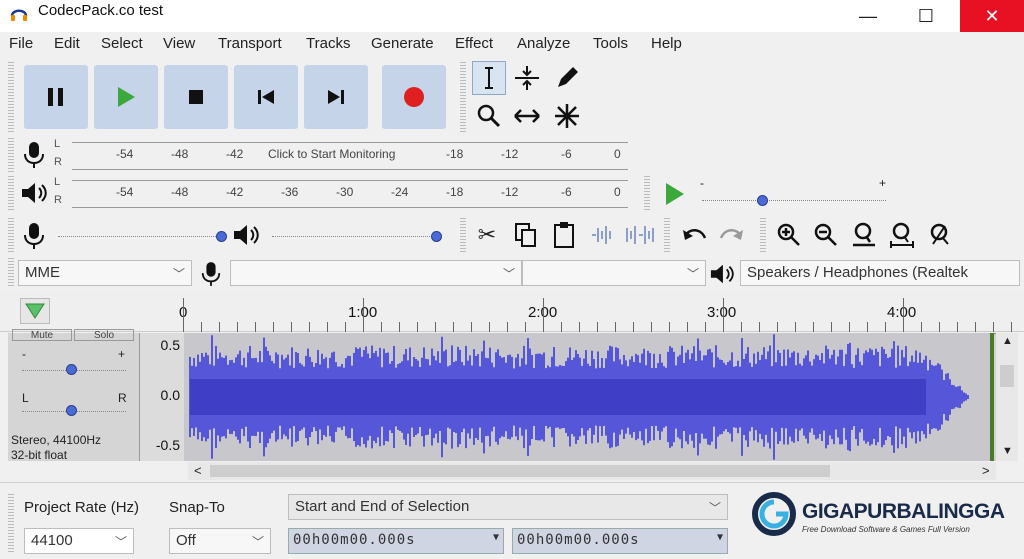 The height and width of the screenshot is (559, 1024). Describe the element at coordinates (67, 43) in the screenshot. I see `menu-edit: Edit` at that location.